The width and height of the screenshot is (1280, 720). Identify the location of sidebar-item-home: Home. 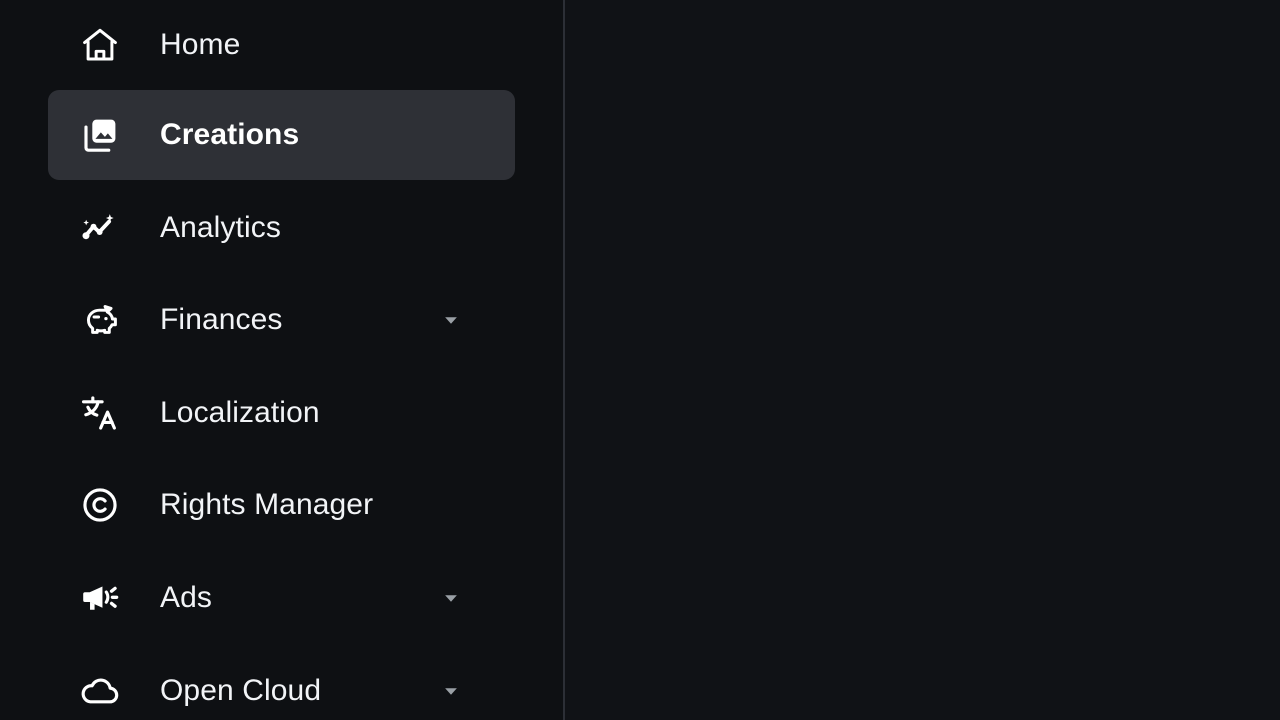
(281, 45).